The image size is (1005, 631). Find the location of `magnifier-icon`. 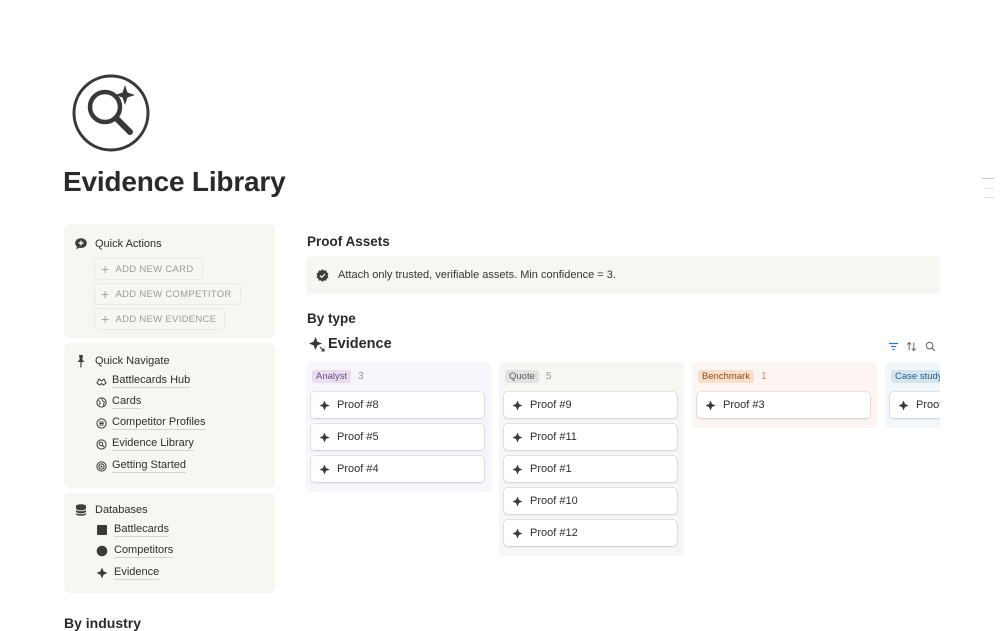

magnifier-icon is located at coordinates (101, 444).